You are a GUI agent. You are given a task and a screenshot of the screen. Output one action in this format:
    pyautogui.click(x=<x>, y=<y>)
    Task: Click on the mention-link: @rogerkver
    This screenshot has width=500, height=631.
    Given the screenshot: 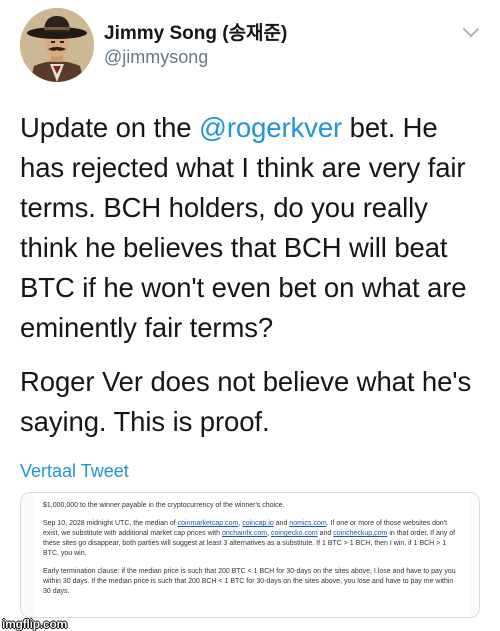 What is the action you would take?
    pyautogui.click(x=270, y=127)
    